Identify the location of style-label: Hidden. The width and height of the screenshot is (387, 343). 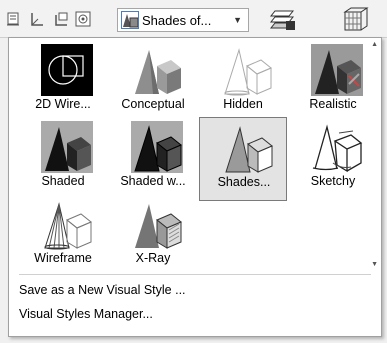
(243, 104).